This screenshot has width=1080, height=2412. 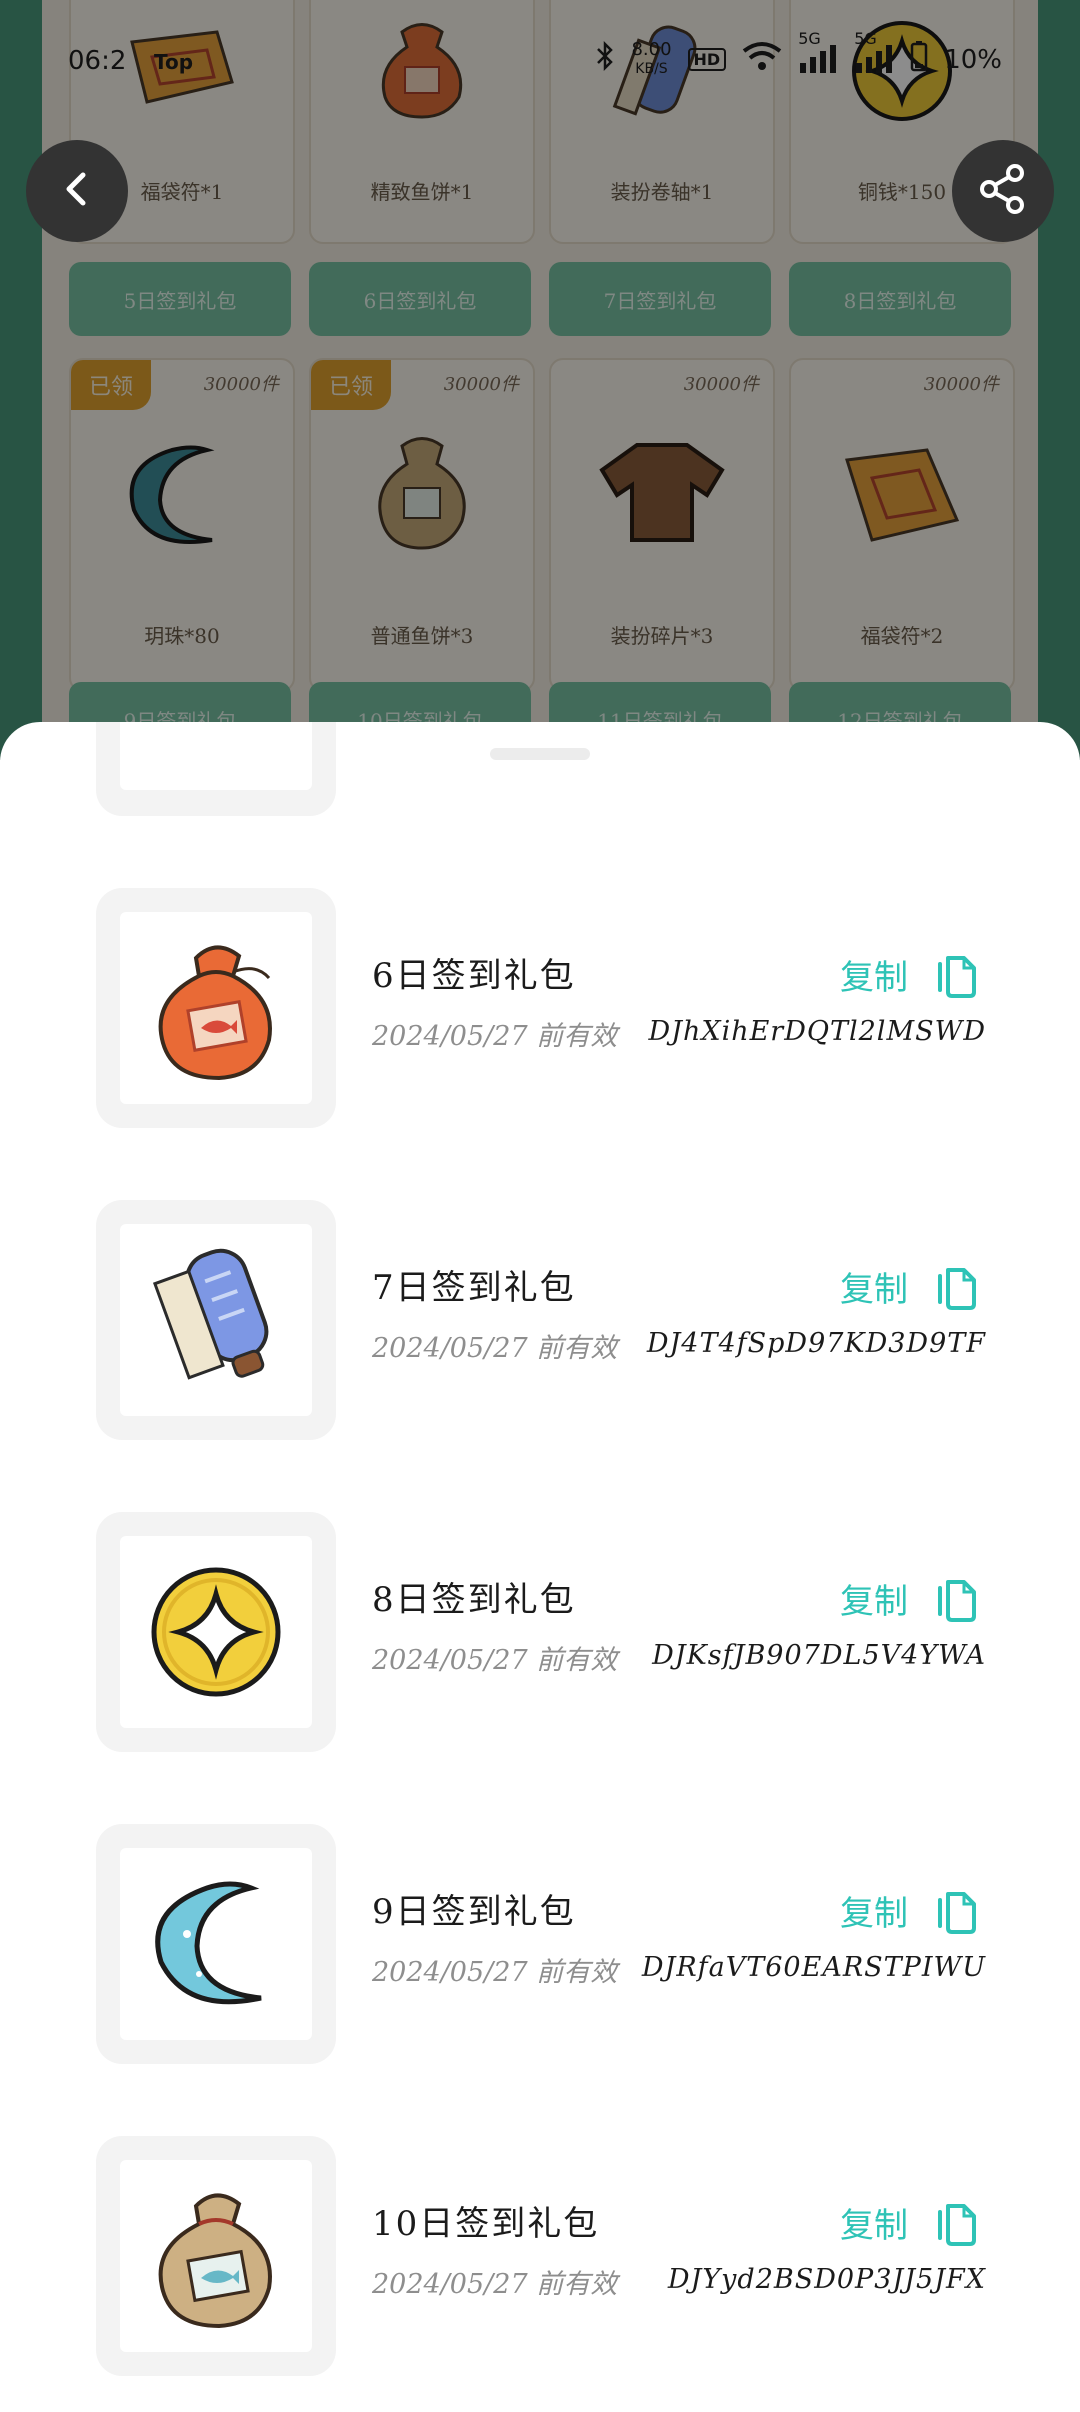 What do you see at coordinates (816, 1343) in the screenshot?
I see `gift-code: DJ4T4fSpD97KD3D9TF` at bounding box center [816, 1343].